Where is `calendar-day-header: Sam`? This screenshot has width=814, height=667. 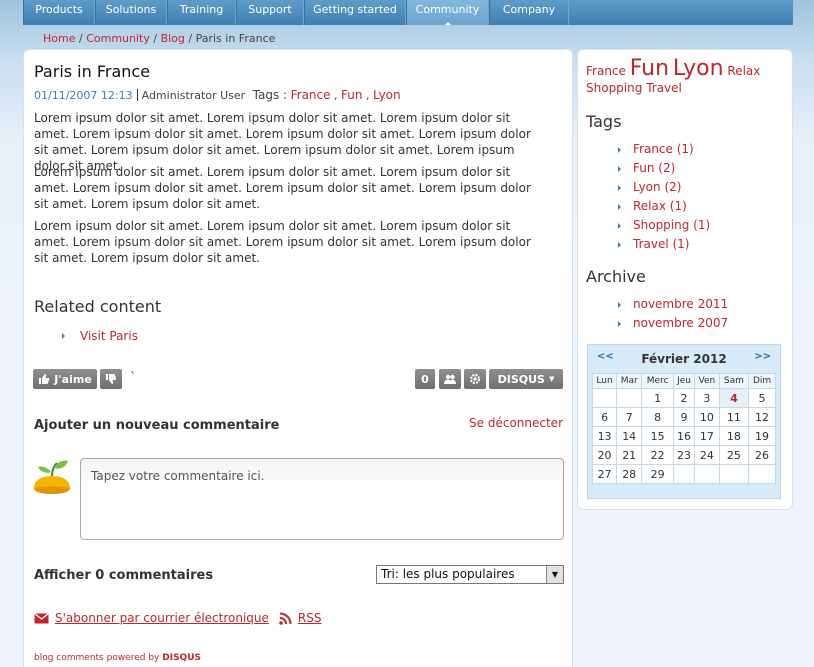 calendar-day-header: Sam is located at coordinates (734, 381).